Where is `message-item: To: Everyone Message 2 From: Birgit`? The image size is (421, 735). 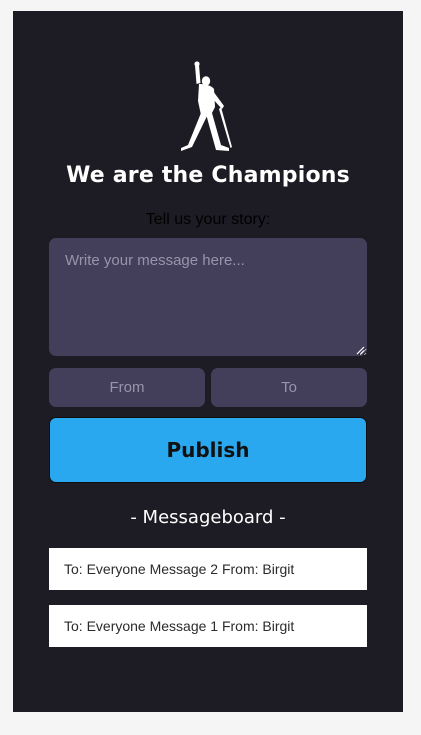
message-item: To: Everyone Message 2 From: Birgit is located at coordinates (208, 569).